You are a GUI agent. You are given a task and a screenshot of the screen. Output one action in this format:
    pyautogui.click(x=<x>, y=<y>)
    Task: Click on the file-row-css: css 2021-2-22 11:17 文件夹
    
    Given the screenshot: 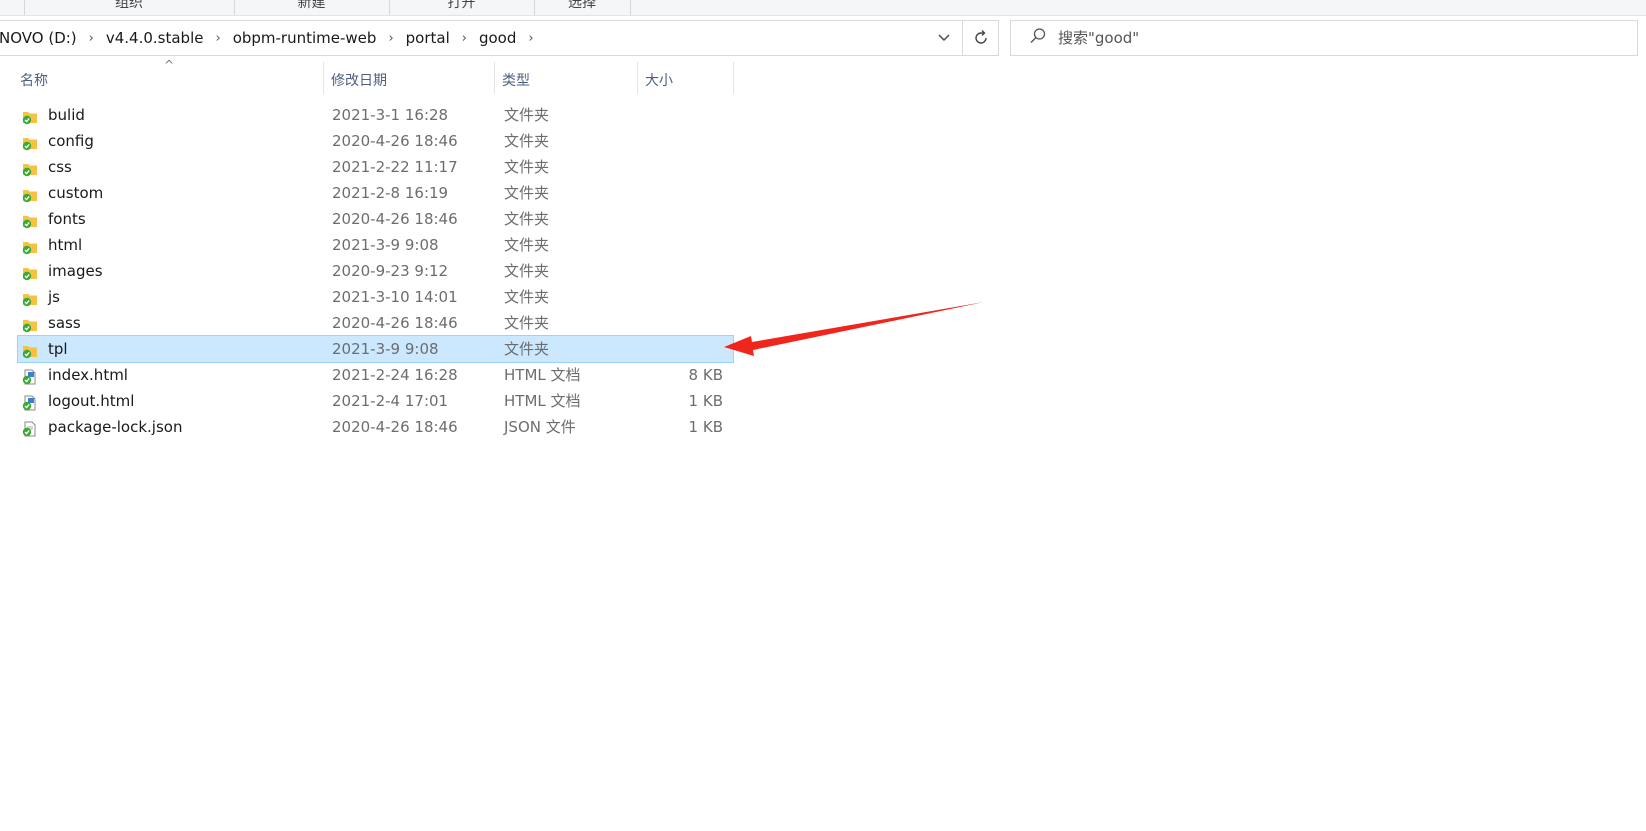 What is the action you would take?
    pyautogui.click(x=375, y=167)
    